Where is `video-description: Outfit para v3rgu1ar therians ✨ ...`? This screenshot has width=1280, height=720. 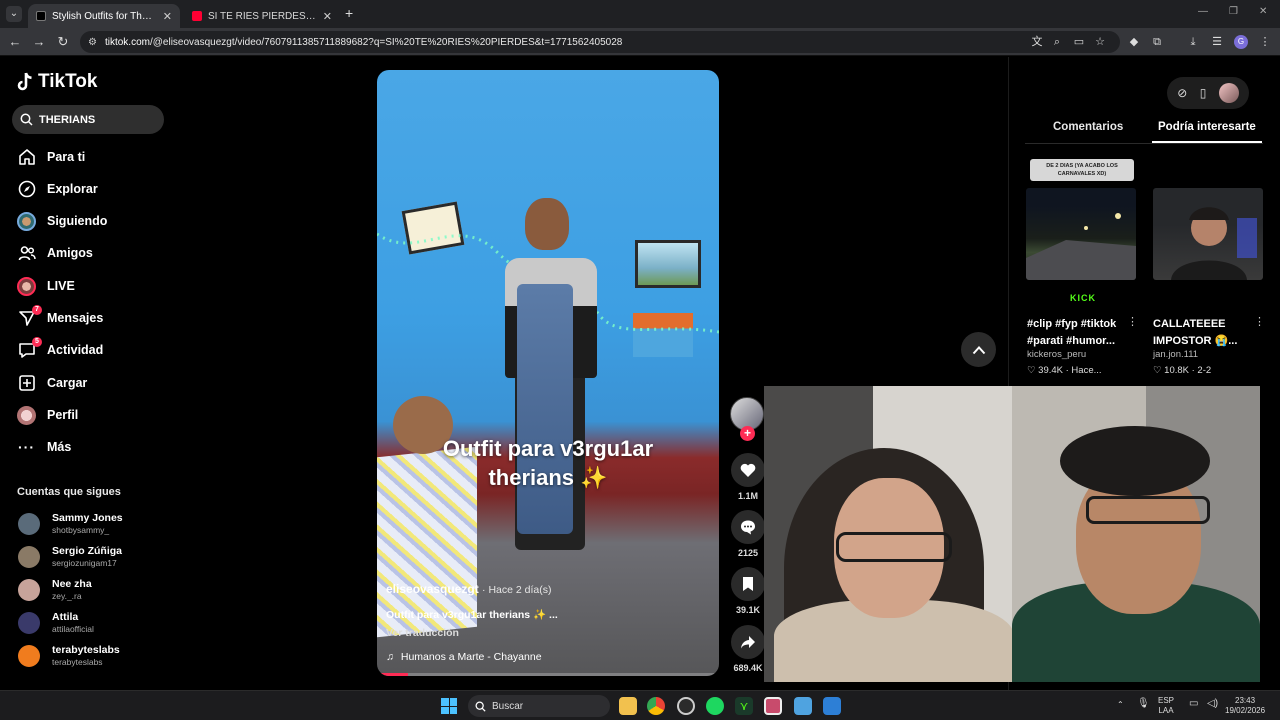
video-description: Outfit para v3rgu1ar therians ✨ ... is located at coordinates (472, 614).